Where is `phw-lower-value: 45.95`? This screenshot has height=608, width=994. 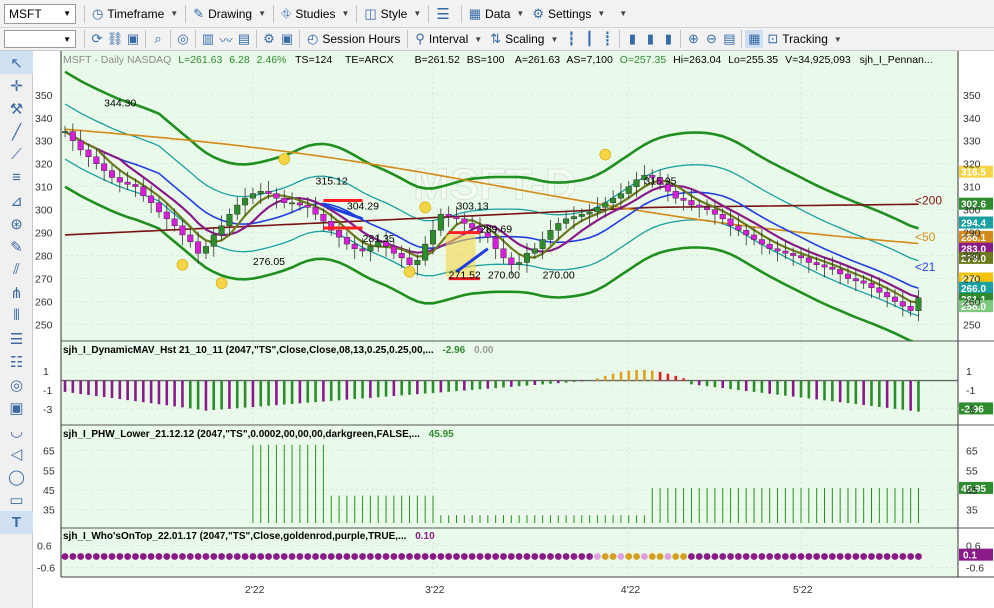
phw-lower-value: 45.95 is located at coordinates (441, 434).